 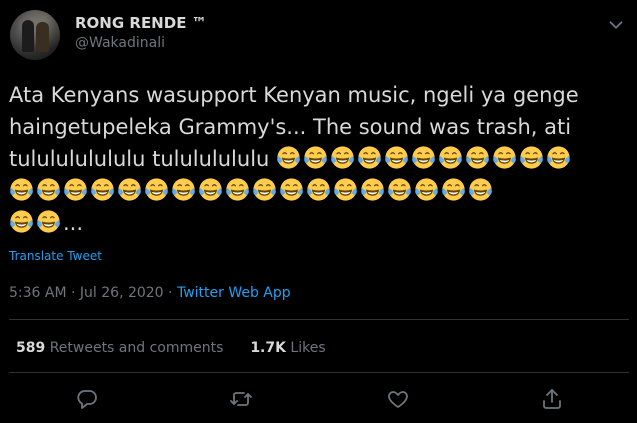 I want to click on tweet-time: 5:36 AM, so click(x=38, y=293).